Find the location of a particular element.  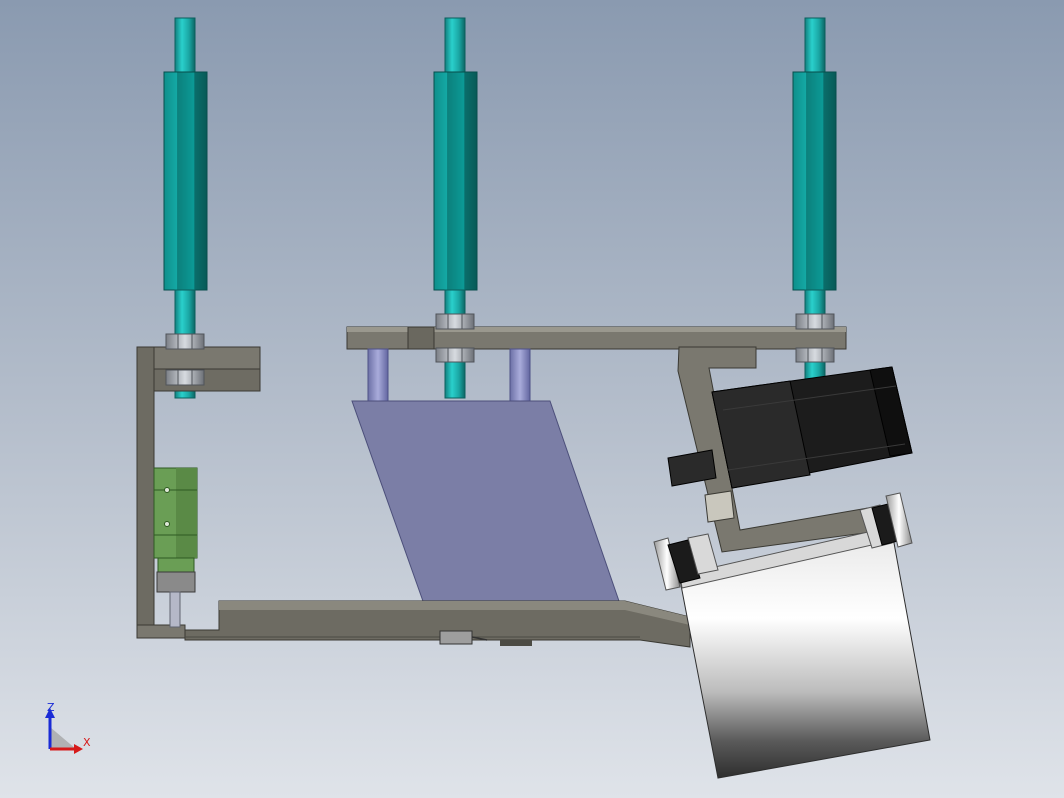

nut-middle-lower is located at coordinates (455, 355).